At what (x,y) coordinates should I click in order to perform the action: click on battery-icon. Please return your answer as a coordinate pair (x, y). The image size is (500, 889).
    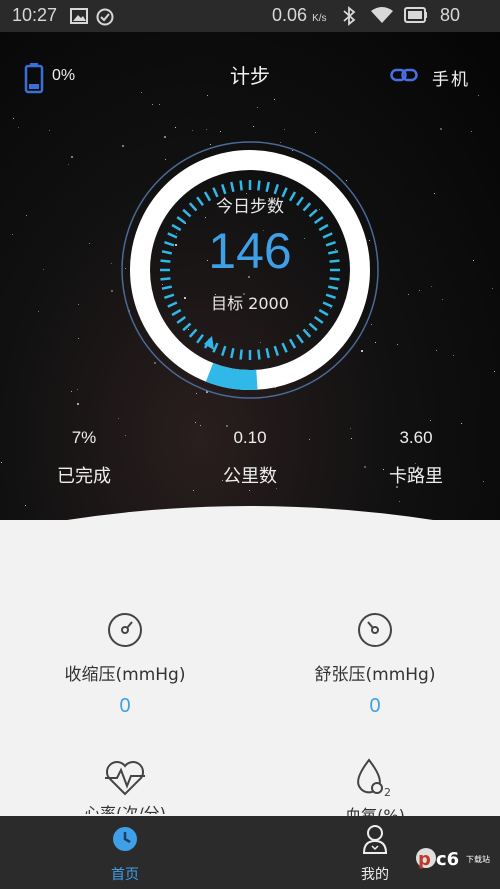
    Looking at the image, I should click on (415, 15).